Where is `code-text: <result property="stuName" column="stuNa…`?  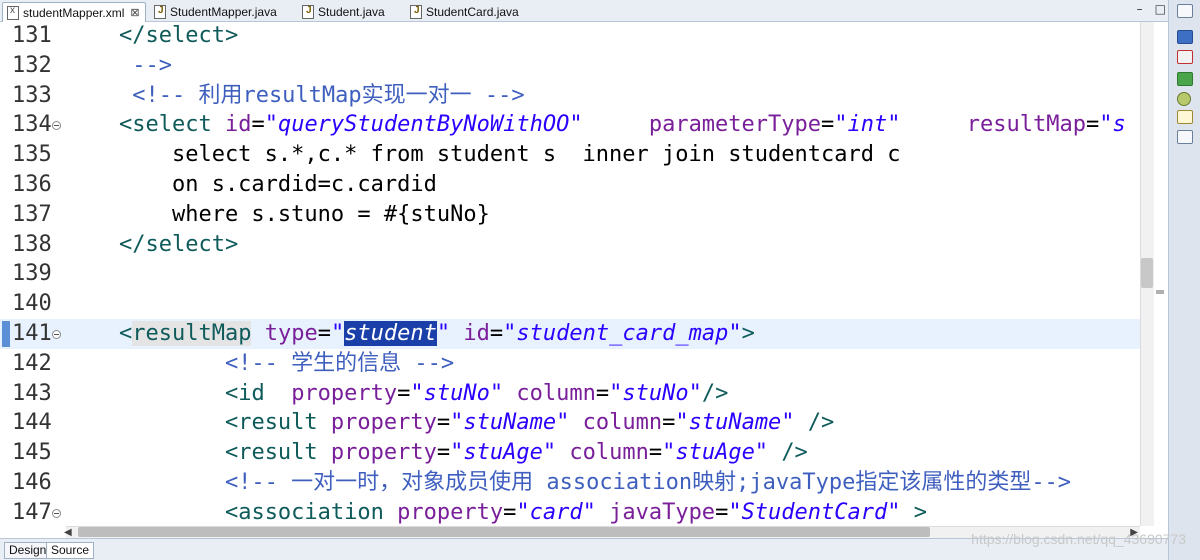 code-text: <result property="stuName" column="stuNa… is located at coordinates (450, 423).